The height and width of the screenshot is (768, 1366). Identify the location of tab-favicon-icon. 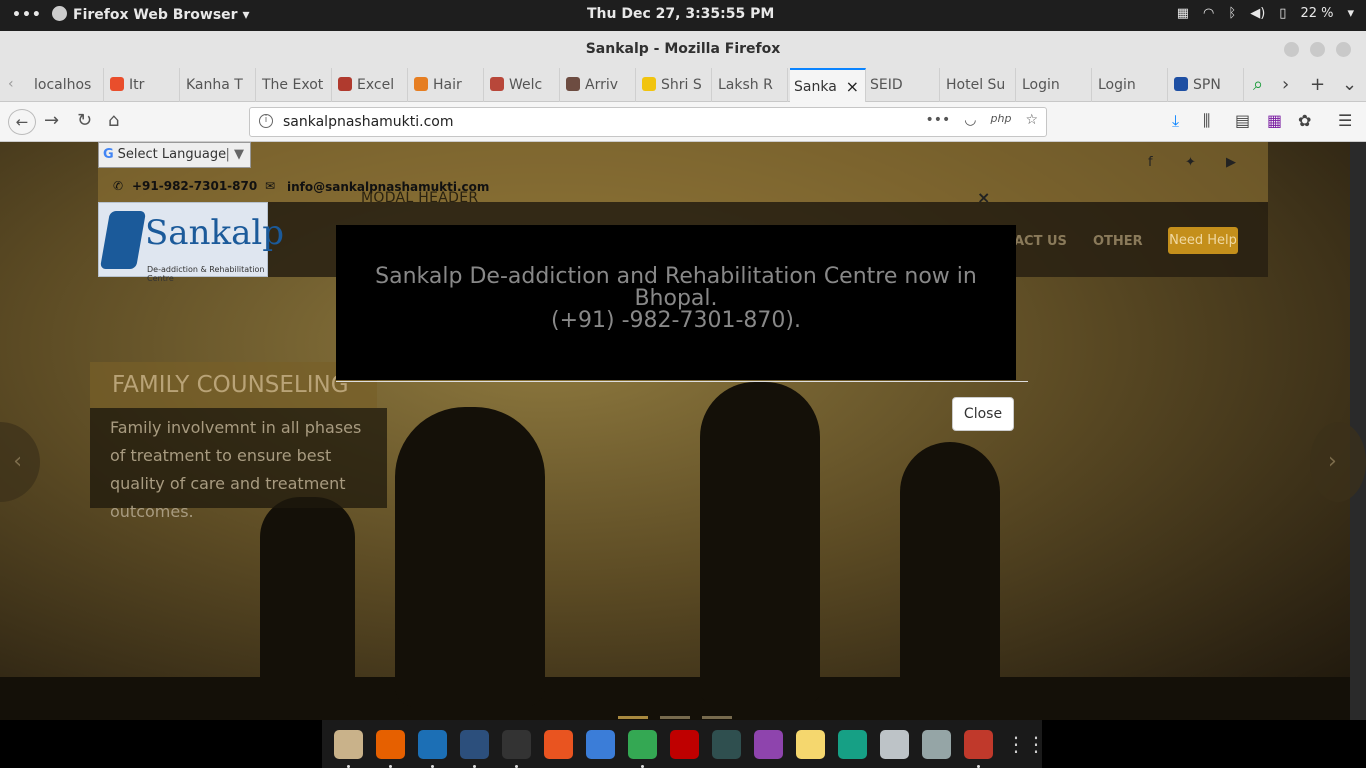
(497, 84).